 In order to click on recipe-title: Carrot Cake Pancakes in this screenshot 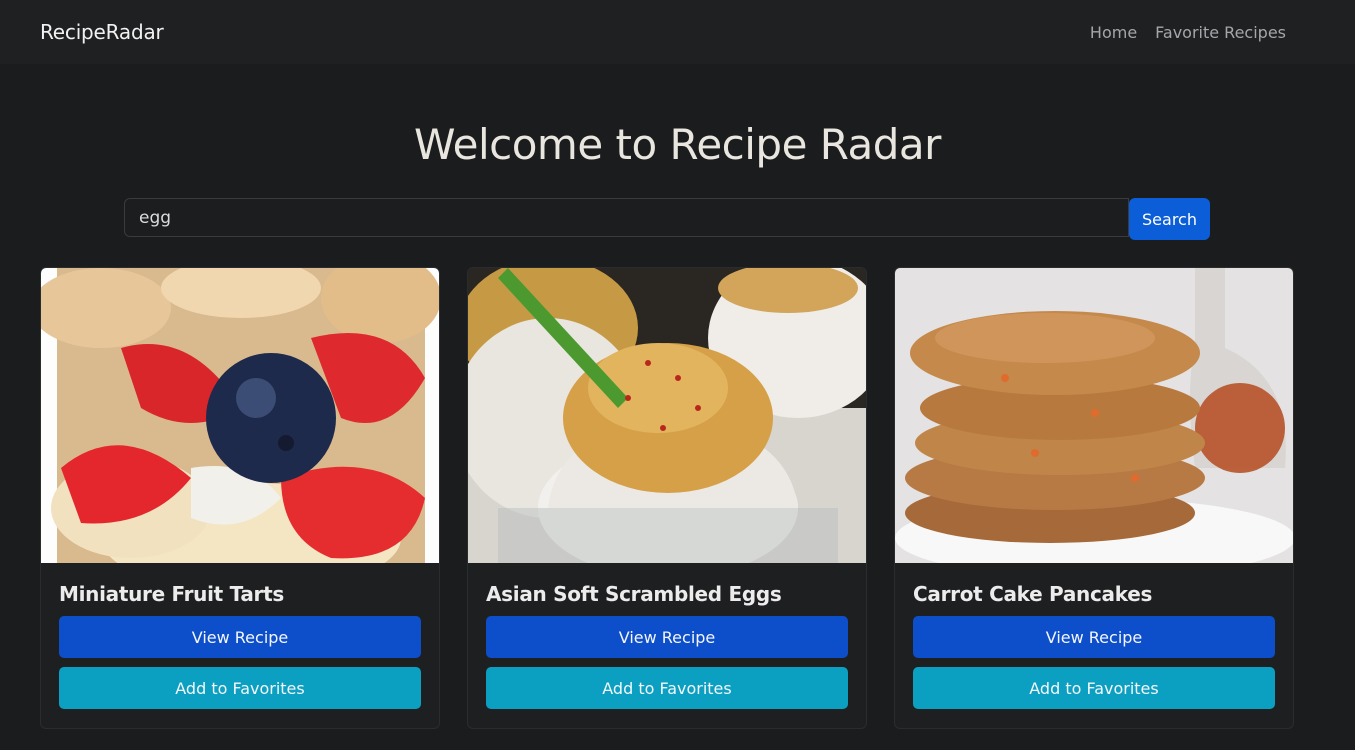, I will do `click(1033, 594)`.